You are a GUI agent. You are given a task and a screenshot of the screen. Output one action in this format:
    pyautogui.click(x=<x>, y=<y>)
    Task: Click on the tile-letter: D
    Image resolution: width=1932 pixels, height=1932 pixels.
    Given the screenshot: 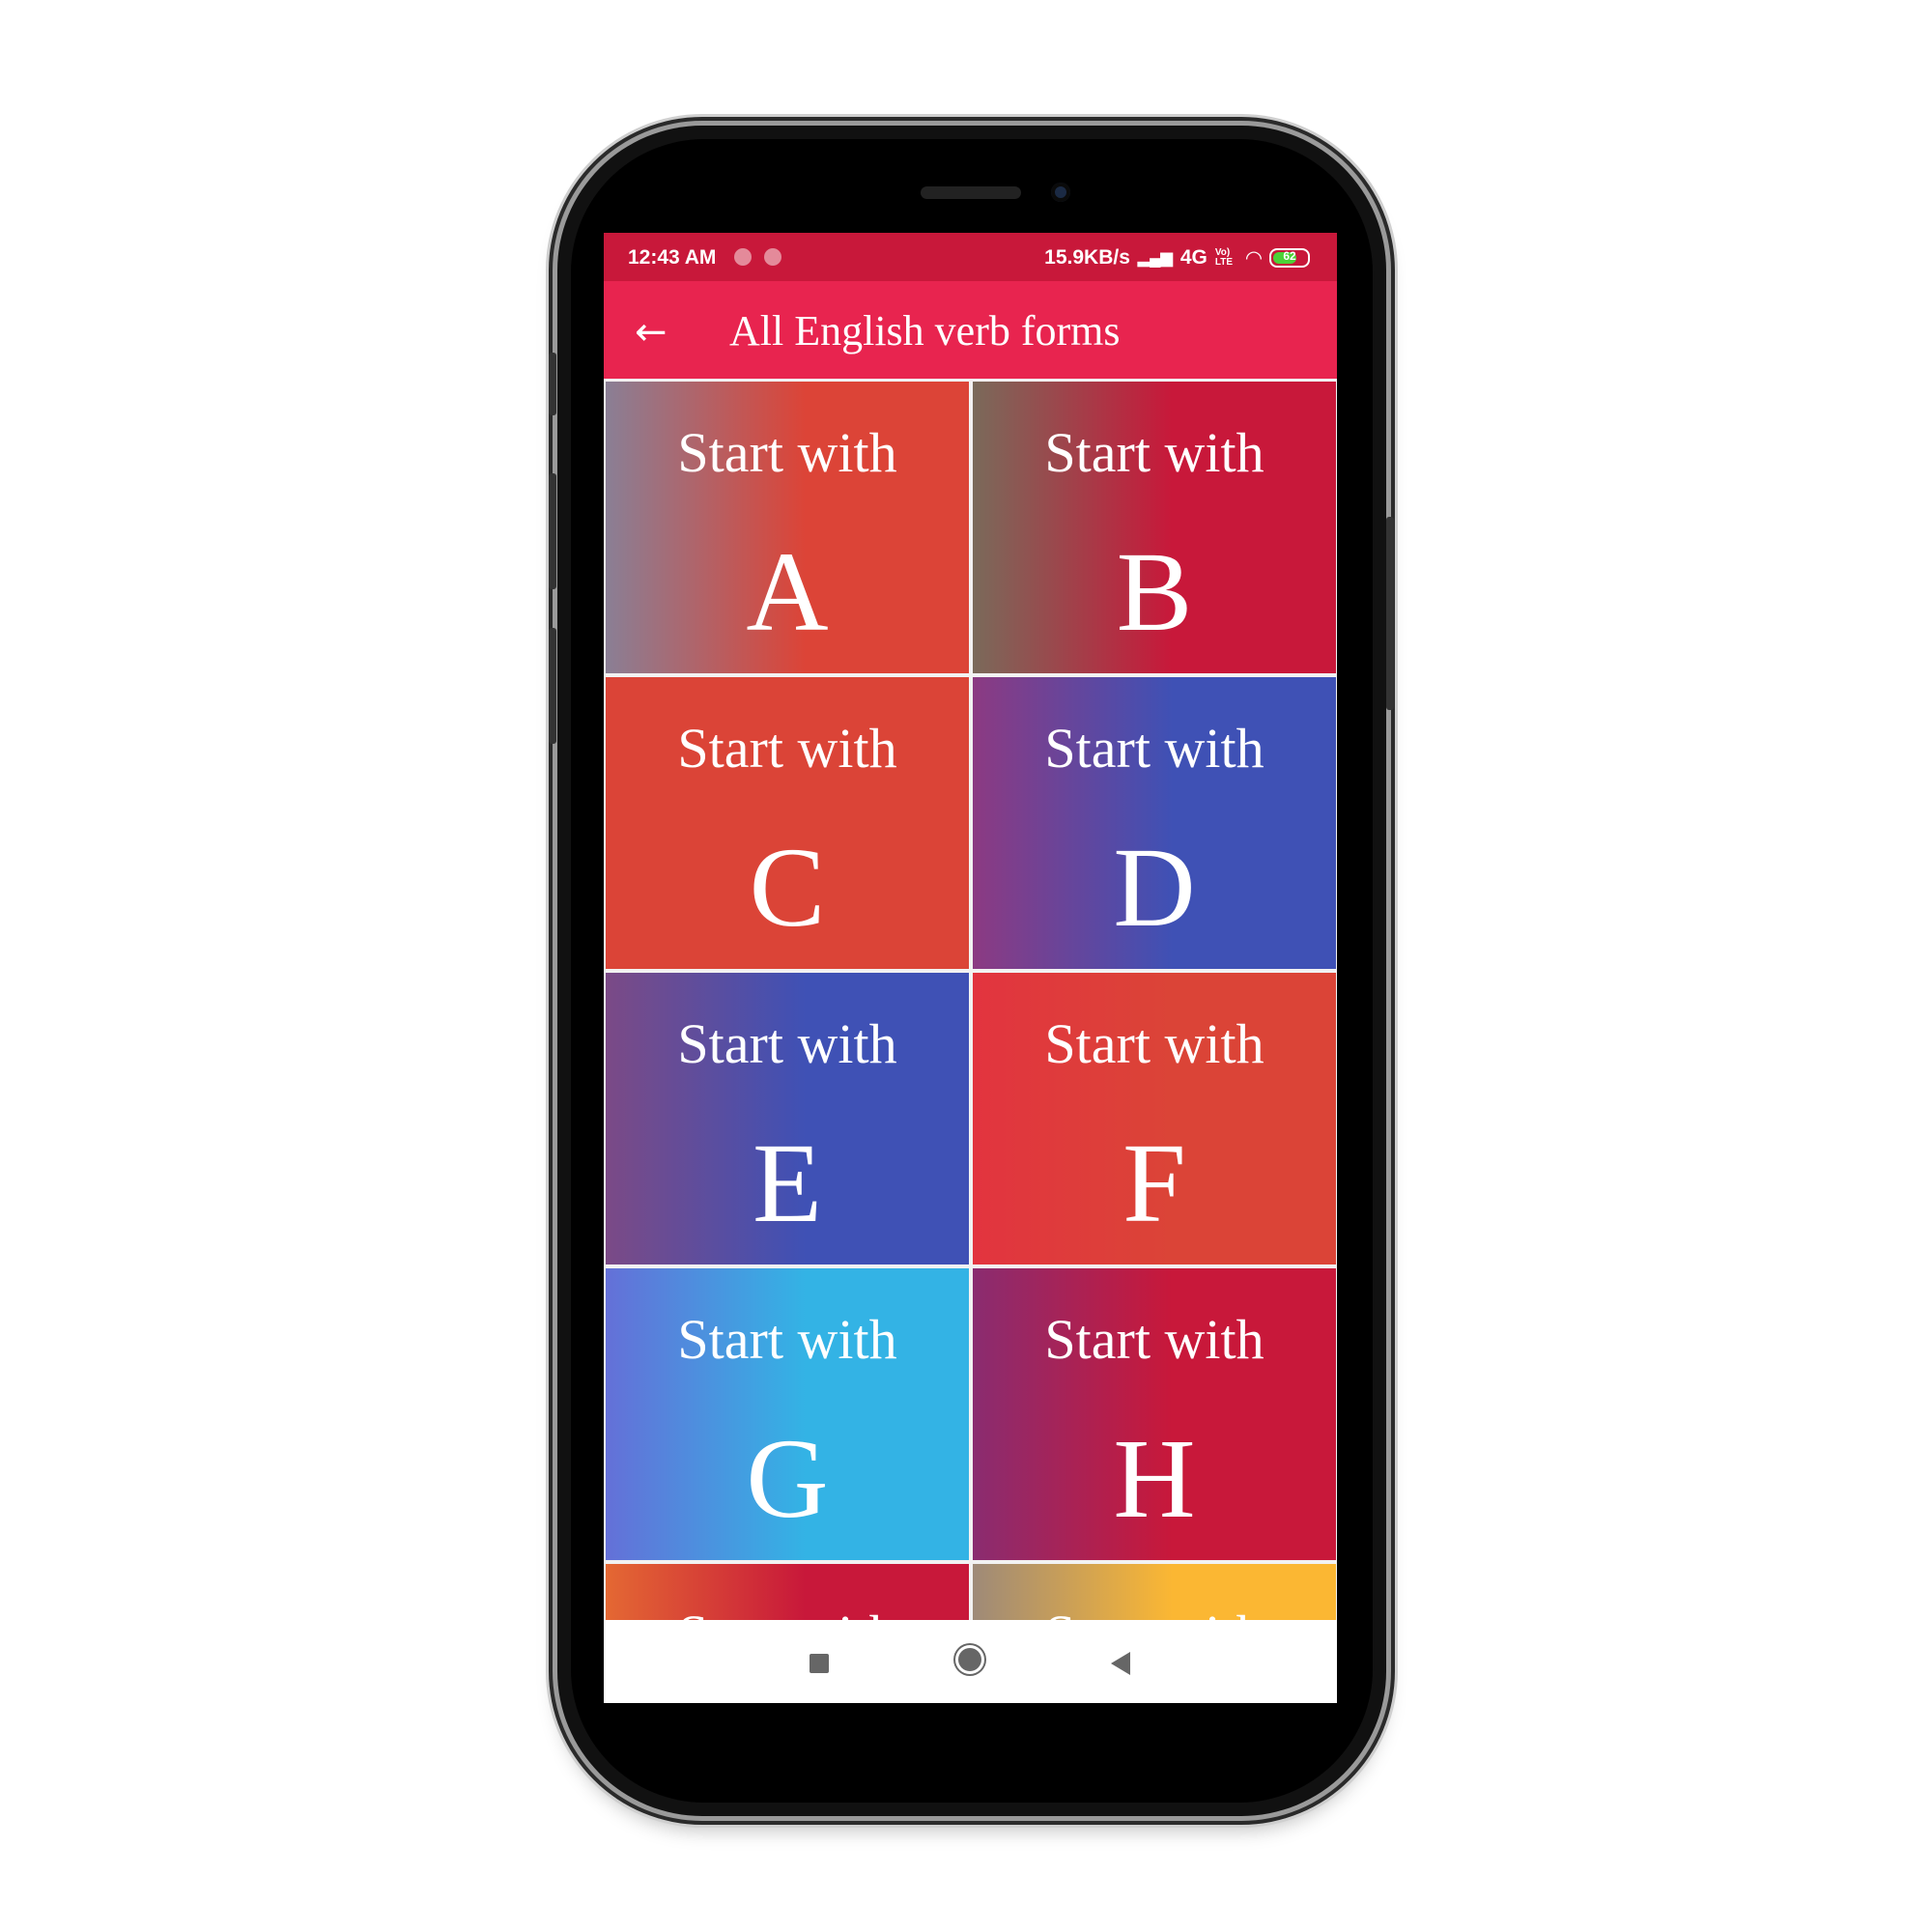 What is the action you would take?
    pyautogui.click(x=1154, y=887)
    